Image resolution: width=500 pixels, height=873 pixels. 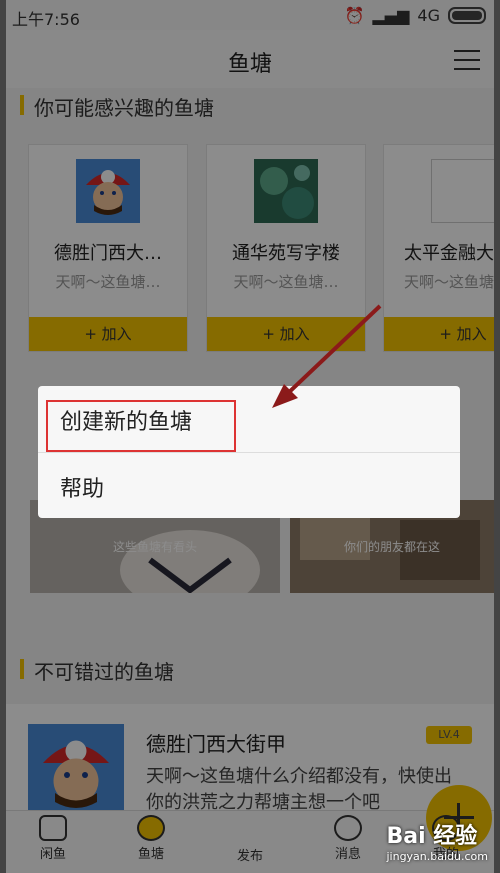 I want to click on watermark: Bai 经验 jingyan.baidu.com, so click(x=437, y=840).